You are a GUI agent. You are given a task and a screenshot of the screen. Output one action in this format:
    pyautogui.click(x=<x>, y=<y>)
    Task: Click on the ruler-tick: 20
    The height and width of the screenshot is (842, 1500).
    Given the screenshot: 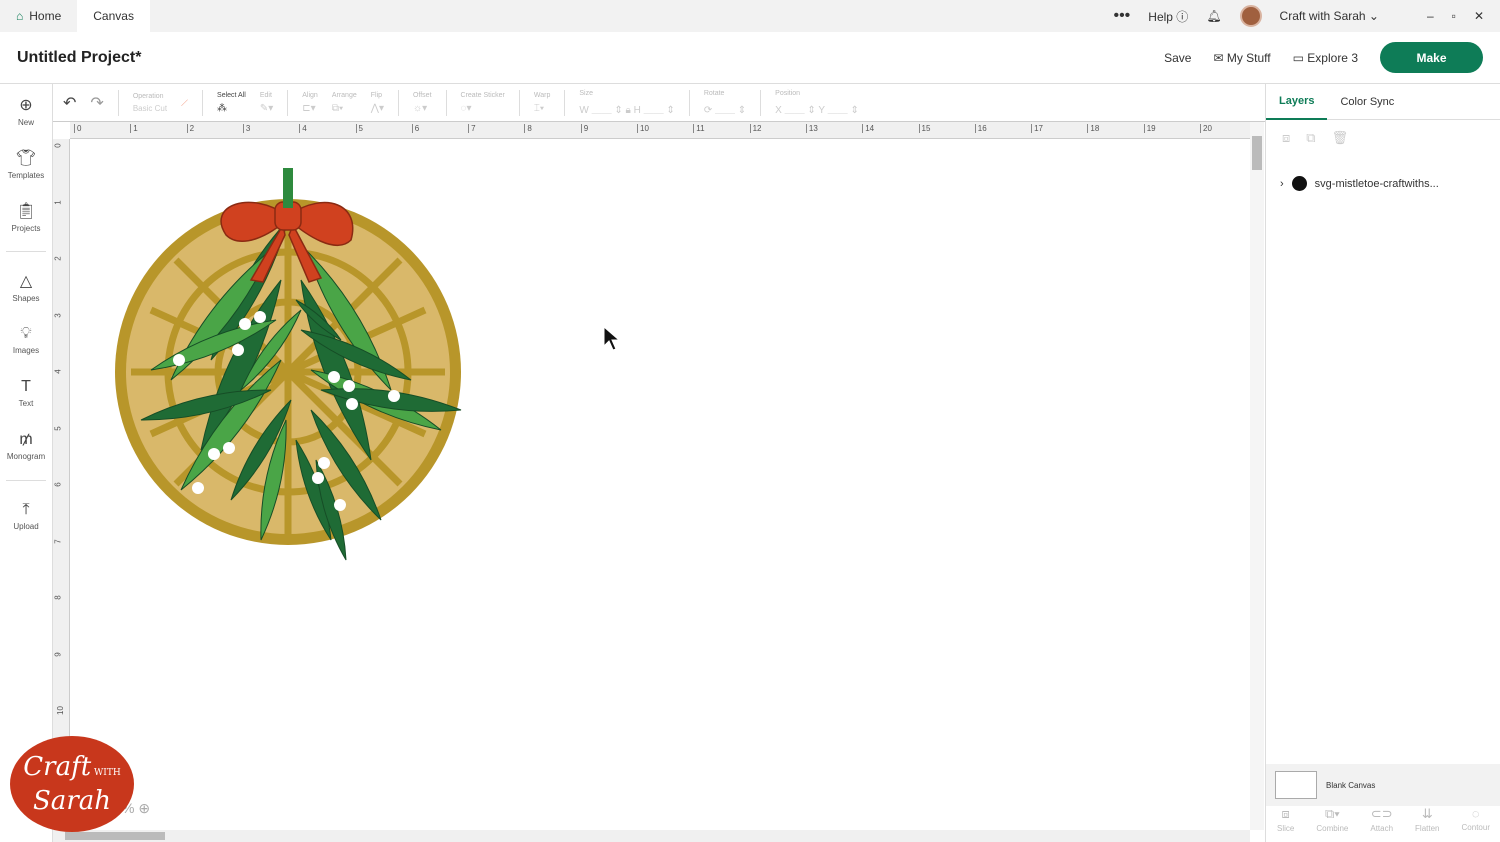 What is the action you would take?
    pyautogui.click(x=1206, y=128)
    